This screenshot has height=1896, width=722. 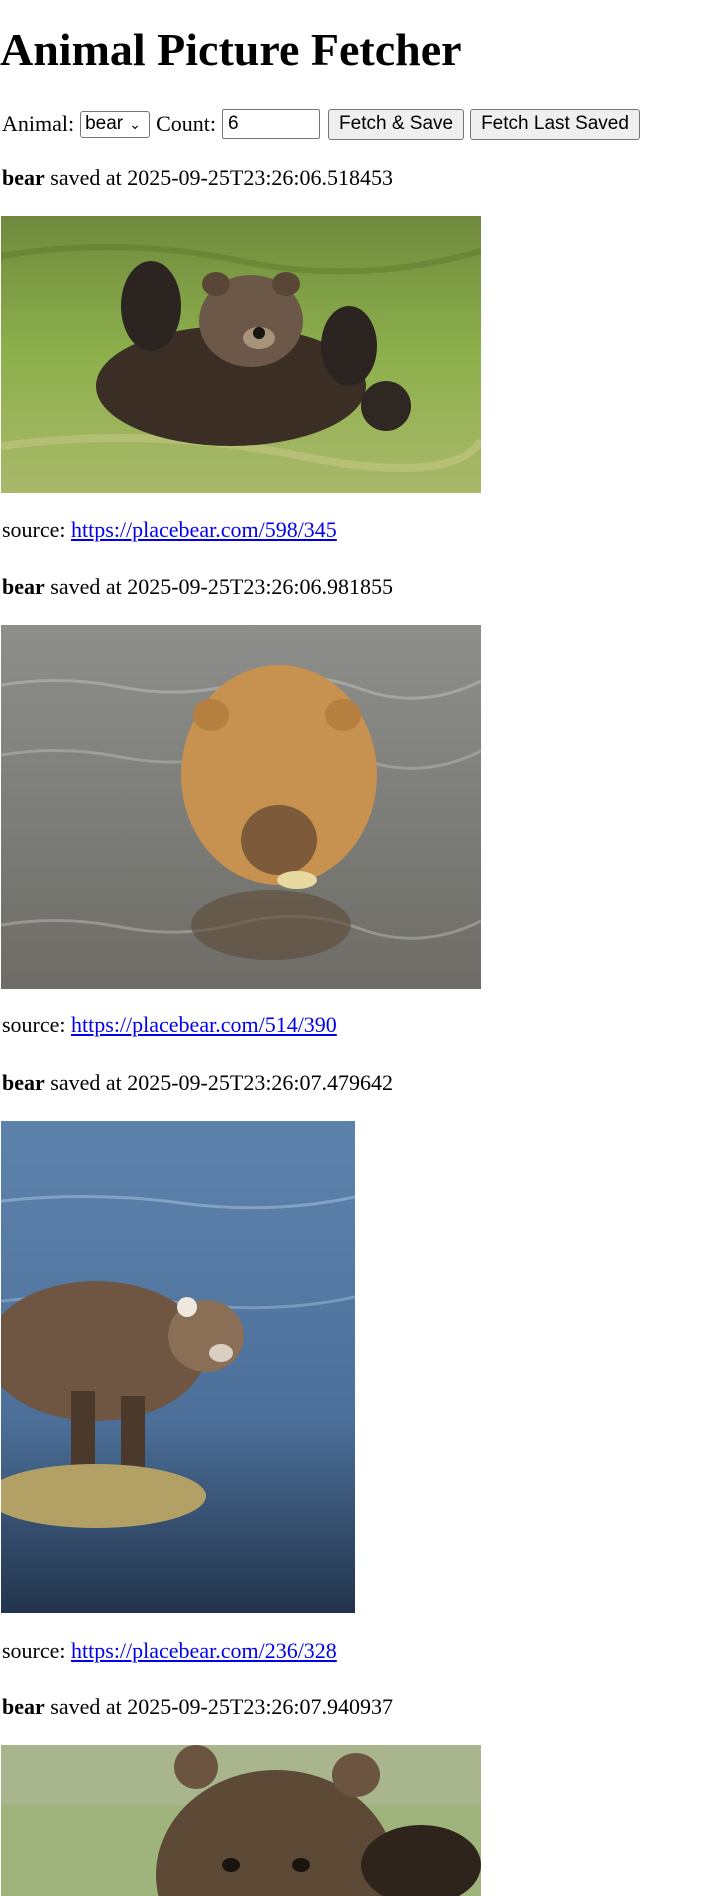 What do you see at coordinates (222, 1706) in the screenshot?
I see `result-saved-at: saved at 2025-09-25T23:26:07.940937` at bounding box center [222, 1706].